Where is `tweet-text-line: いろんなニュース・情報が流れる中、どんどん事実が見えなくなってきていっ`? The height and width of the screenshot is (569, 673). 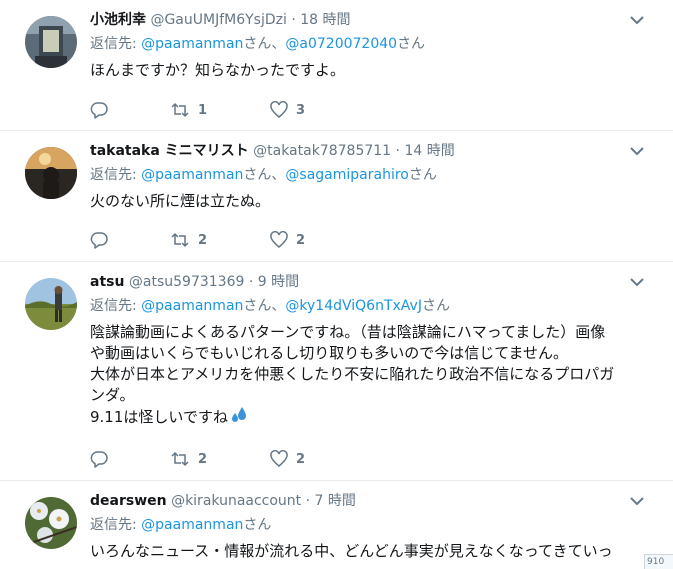 tweet-text-line: いろんなニュース・情報が流れる中、どんどん事実が見えなくなってきていっ is located at coordinates (351, 551).